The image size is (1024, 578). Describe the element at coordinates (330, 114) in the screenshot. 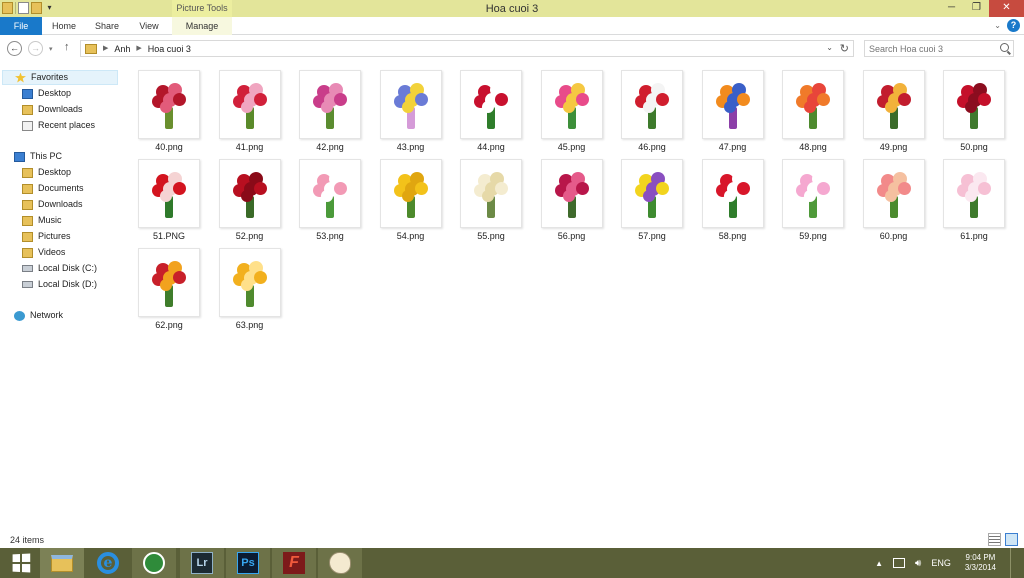

I see `file-tile: 42.png` at that location.